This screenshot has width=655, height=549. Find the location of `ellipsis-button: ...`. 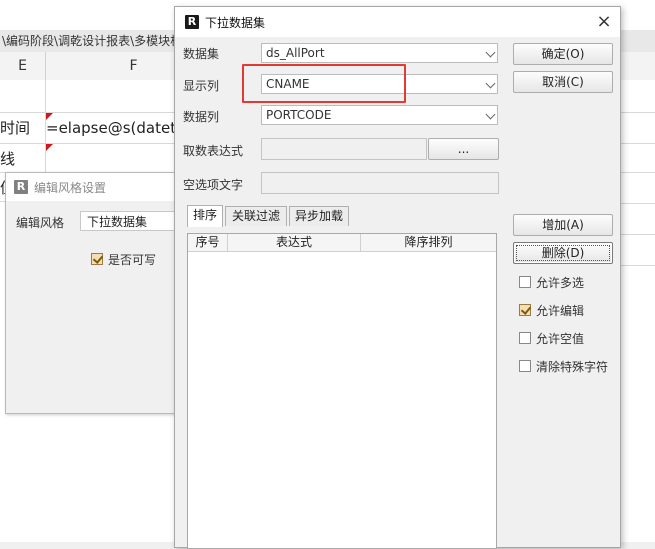

ellipsis-button: ... is located at coordinates (463, 149).